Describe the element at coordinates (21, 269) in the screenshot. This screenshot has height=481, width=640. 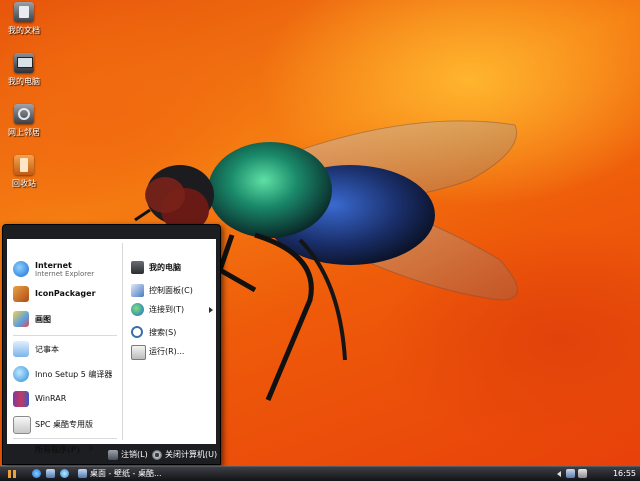
I see `internet-explorer-icon` at that location.